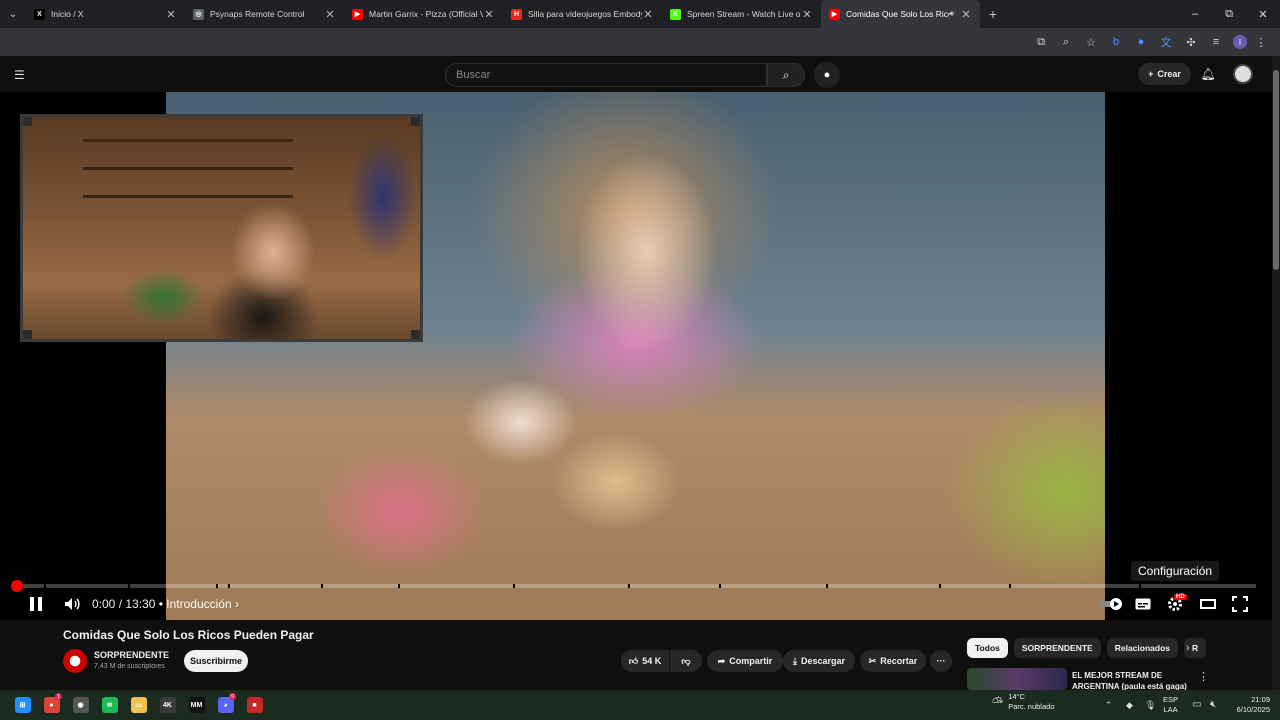  What do you see at coordinates (254, 705) in the screenshot?
I see `taskbar-app: ■` at bounding box center [254, 705].